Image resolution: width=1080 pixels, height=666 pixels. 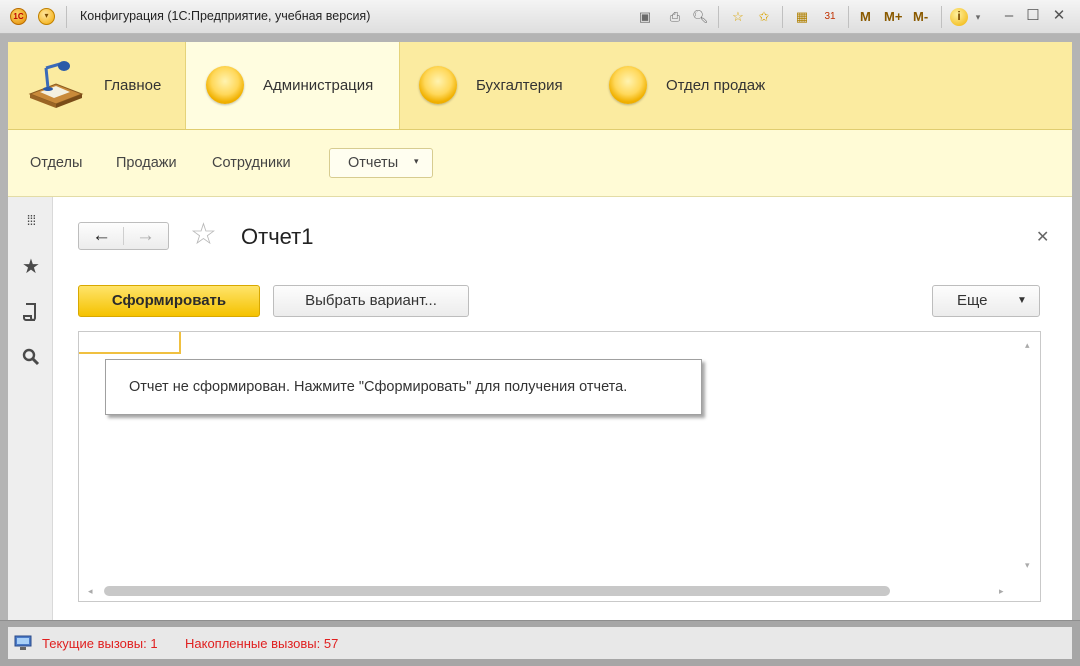 I want to click on section-accounting: Бухгалтерия, so click(x=496, y=85).